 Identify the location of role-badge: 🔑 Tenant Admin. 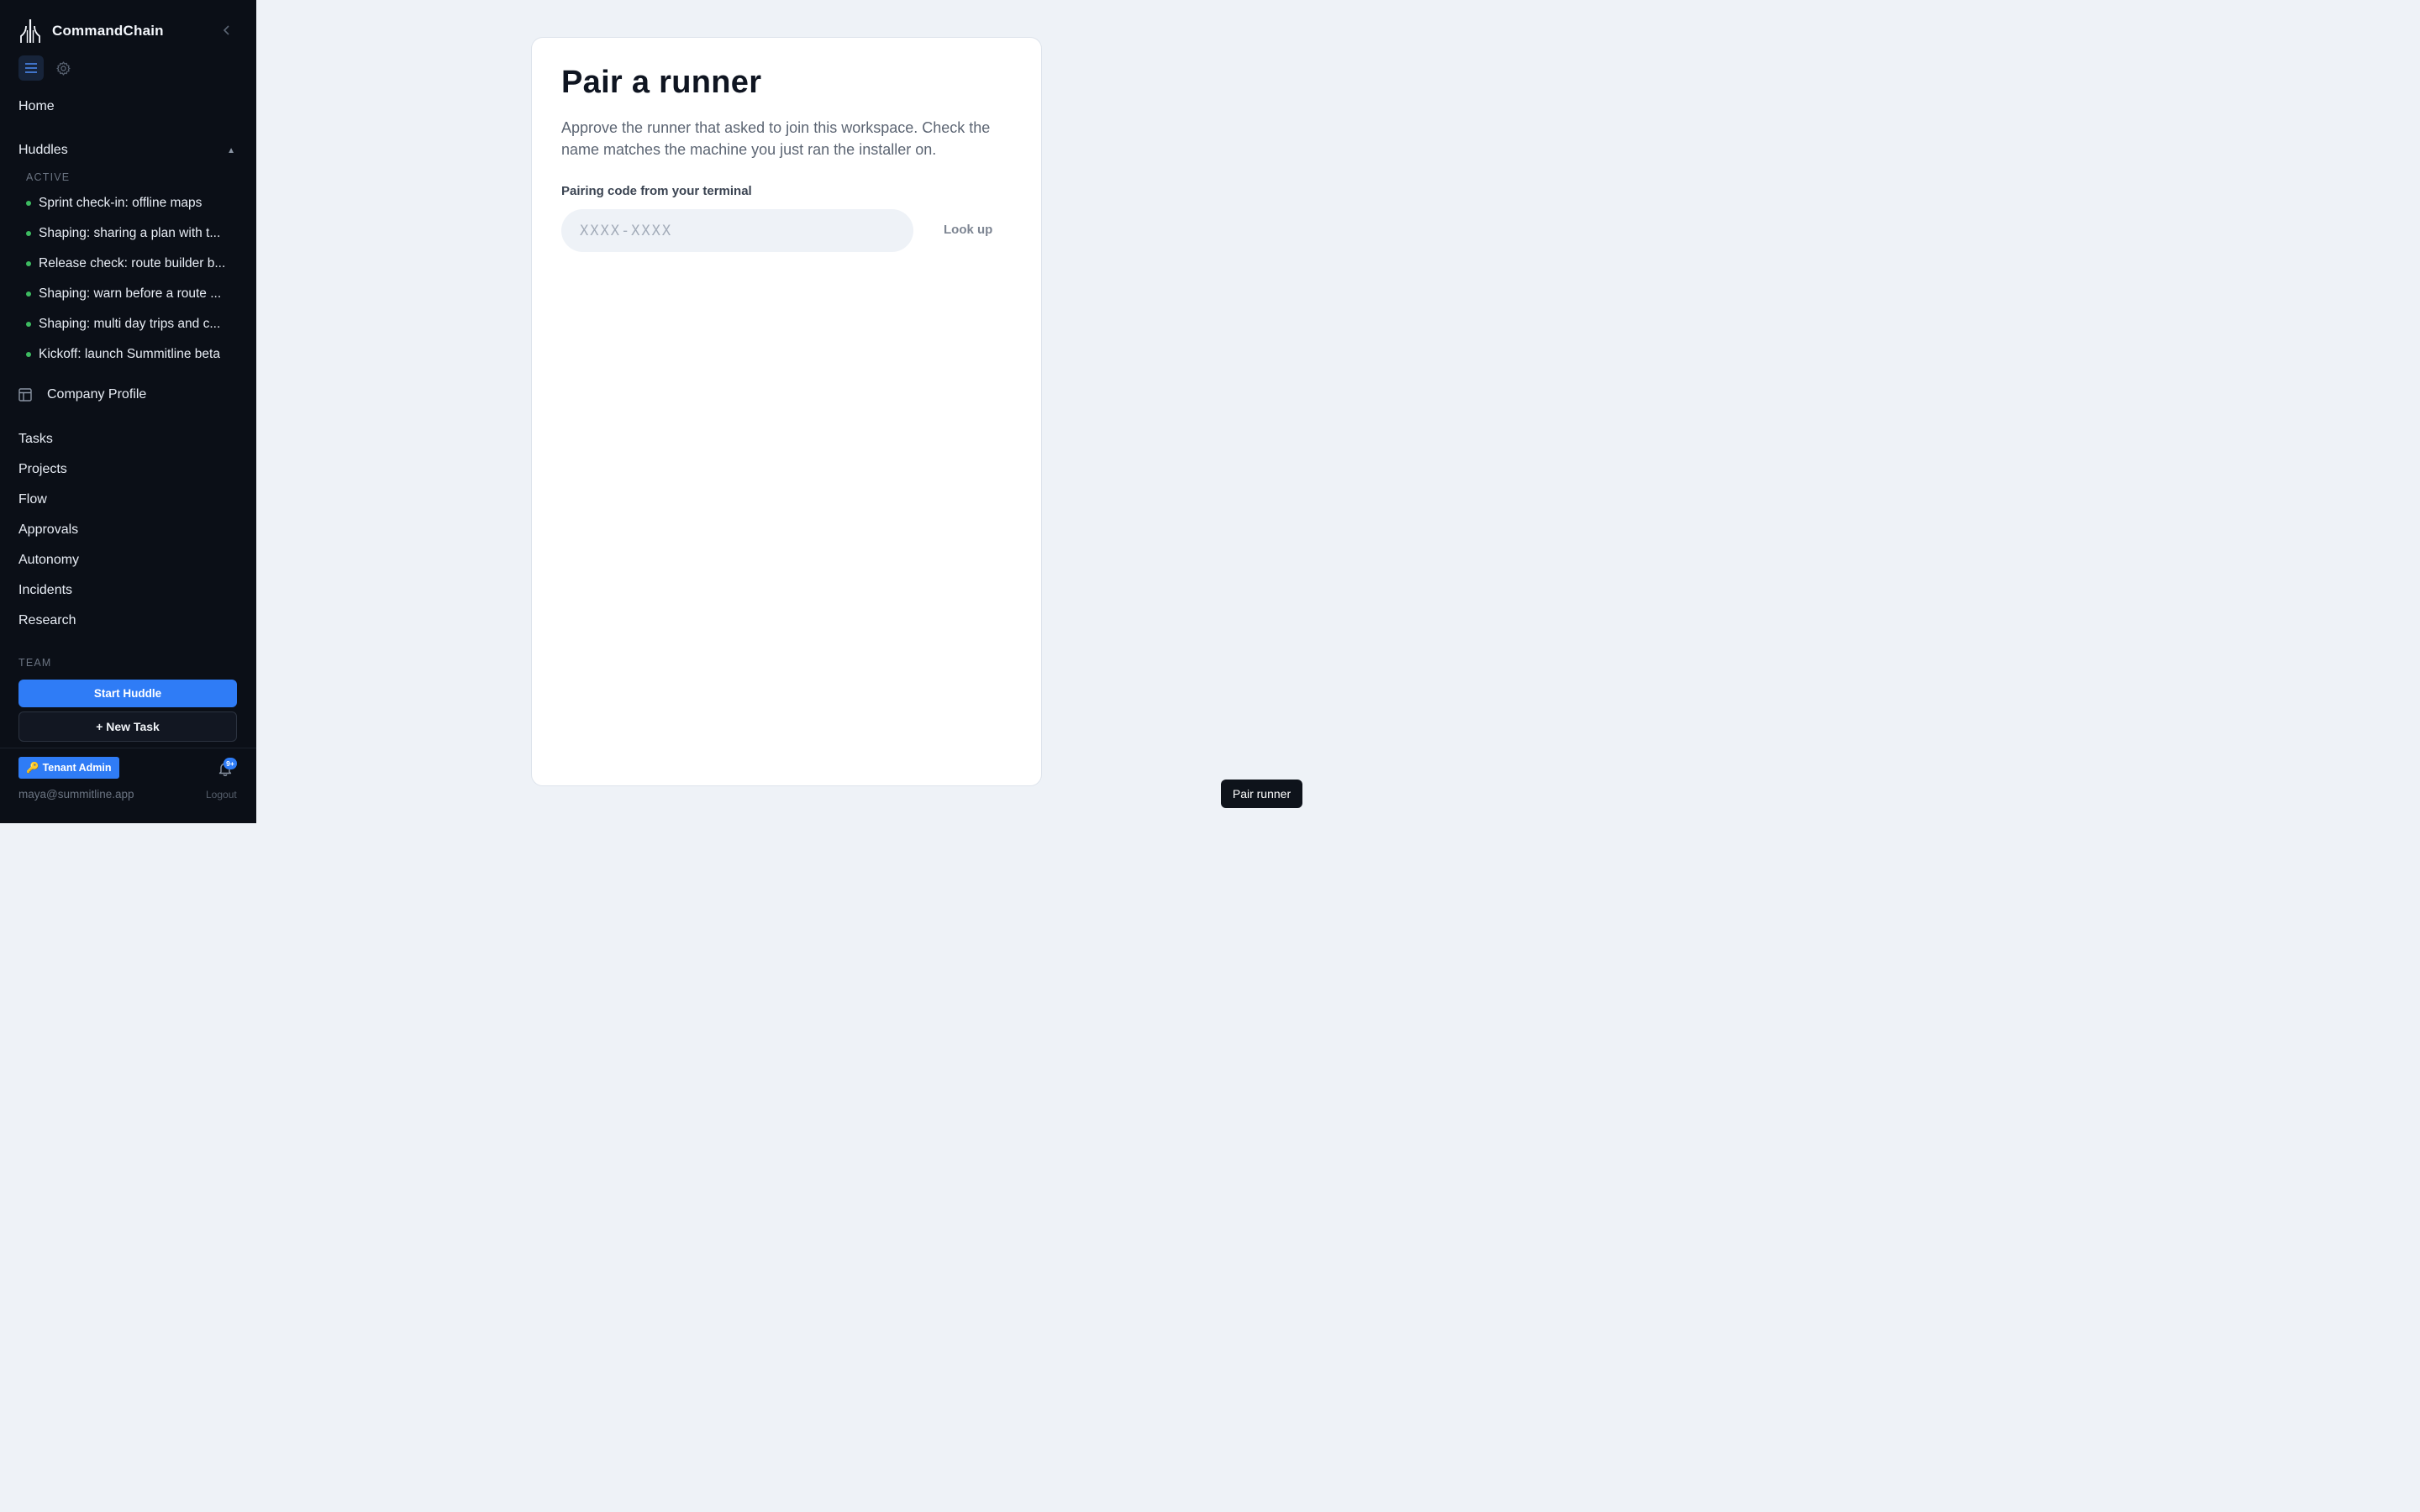
(68, 768).